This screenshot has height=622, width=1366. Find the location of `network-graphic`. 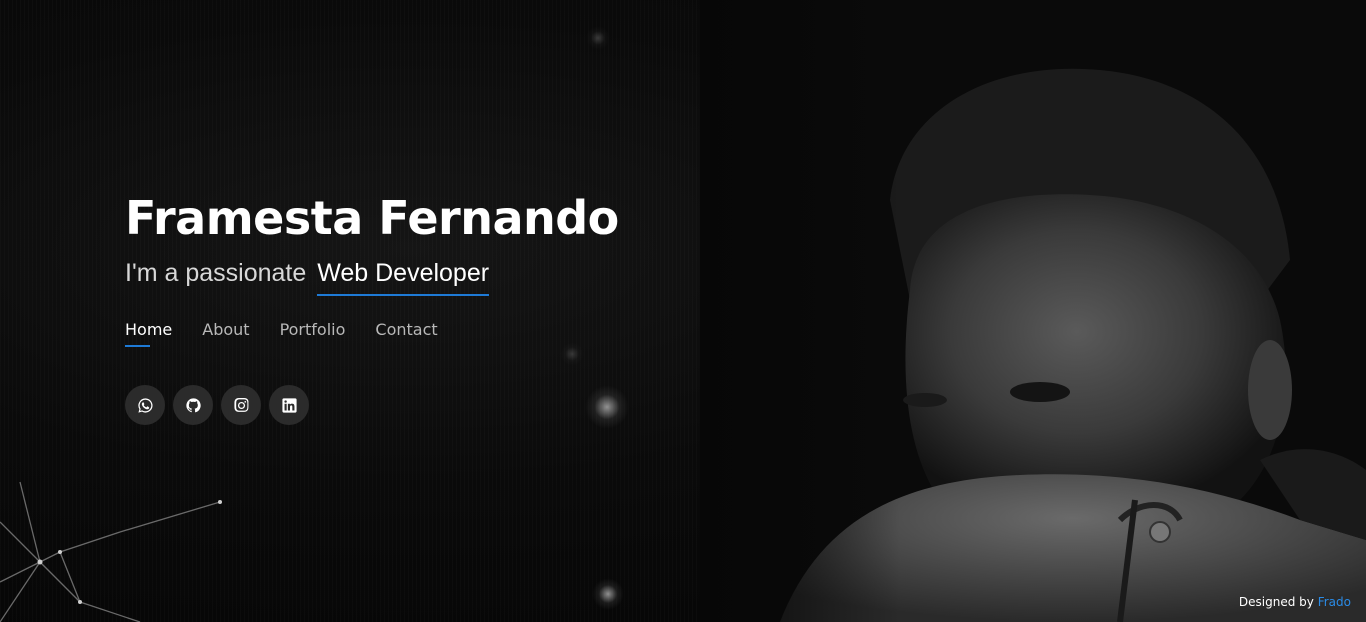

network-graphic is located at coordinates (111, 551).